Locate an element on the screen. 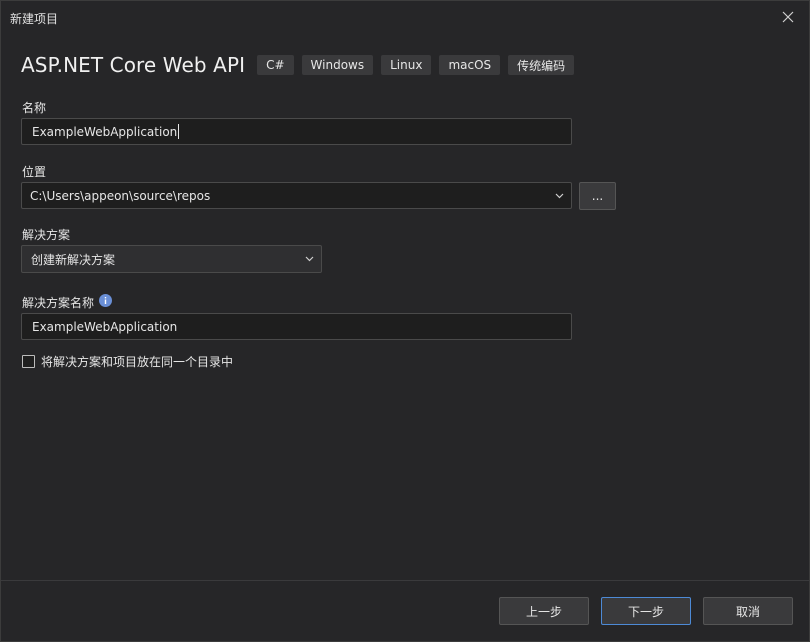 Image resolution: width=810 pixels, height=642 pixels. template-name: ASP.NET Core Web API is located at coordinates (133, 65).